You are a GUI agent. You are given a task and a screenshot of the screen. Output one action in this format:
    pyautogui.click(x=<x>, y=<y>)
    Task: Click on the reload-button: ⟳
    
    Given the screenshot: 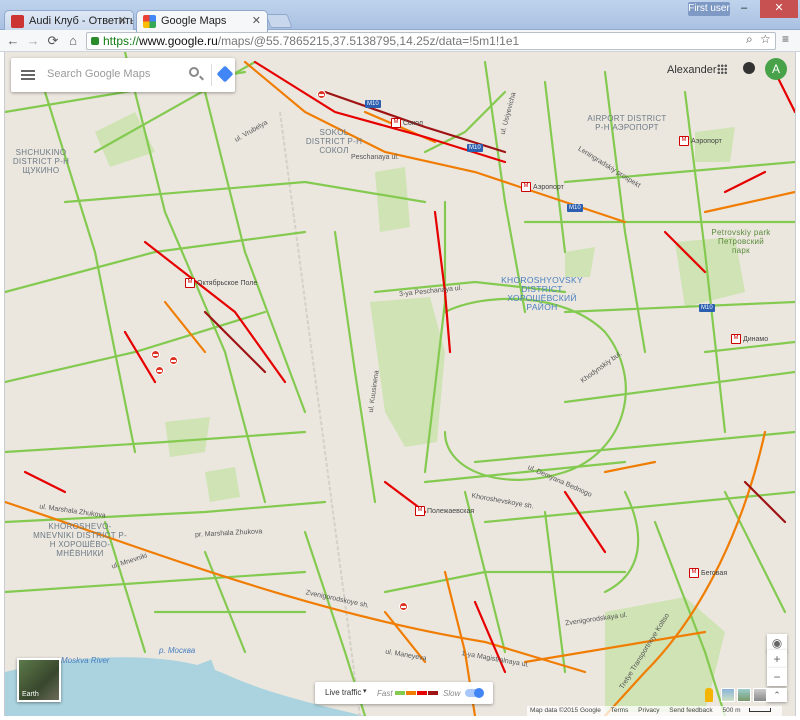 What is the action you would take?
    pyautogui.click(x=53, y=41)
    